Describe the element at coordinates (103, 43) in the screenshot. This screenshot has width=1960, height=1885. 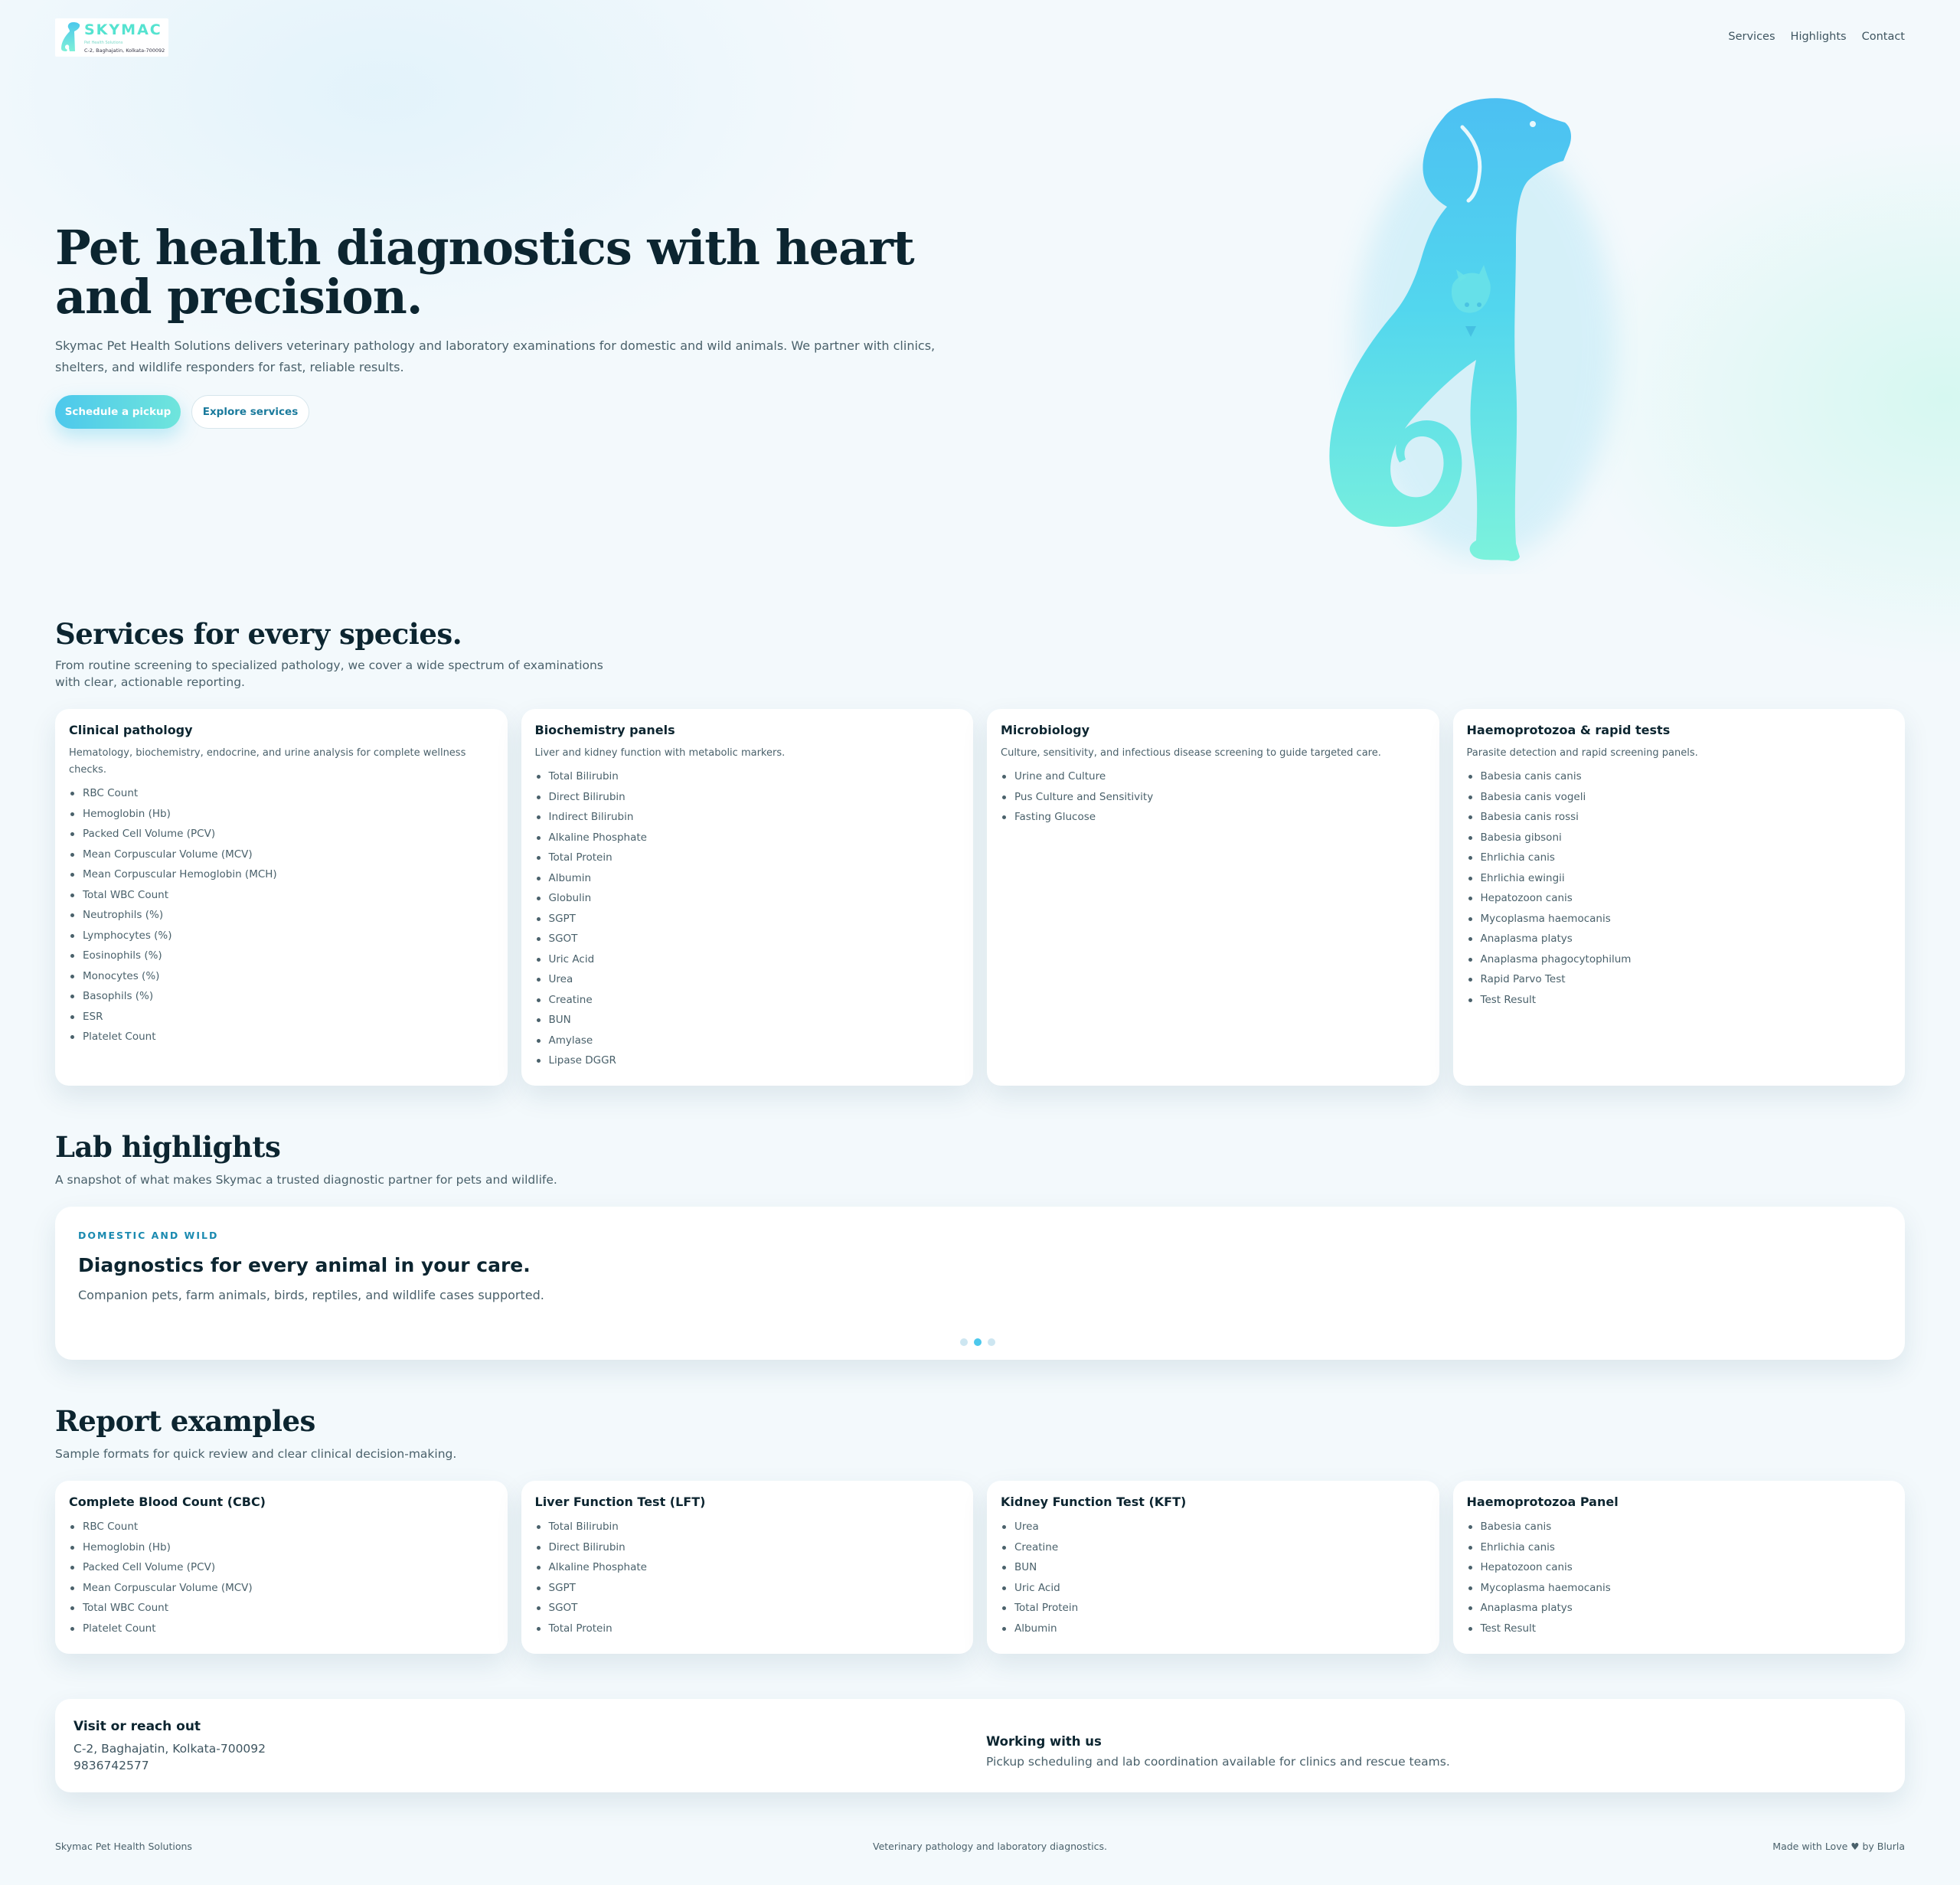
I see `logo-tagline: Pet Health Solutions` at that location.